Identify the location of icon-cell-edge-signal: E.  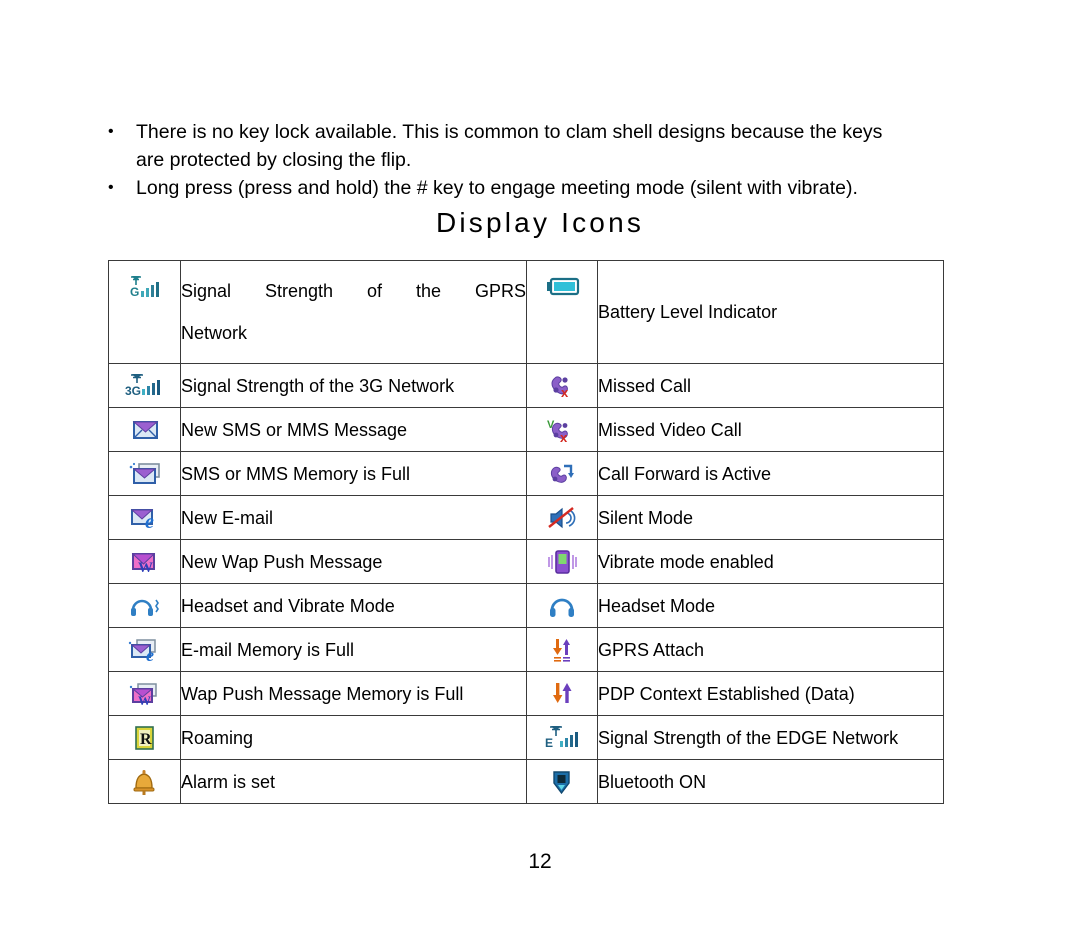
(562, 737).